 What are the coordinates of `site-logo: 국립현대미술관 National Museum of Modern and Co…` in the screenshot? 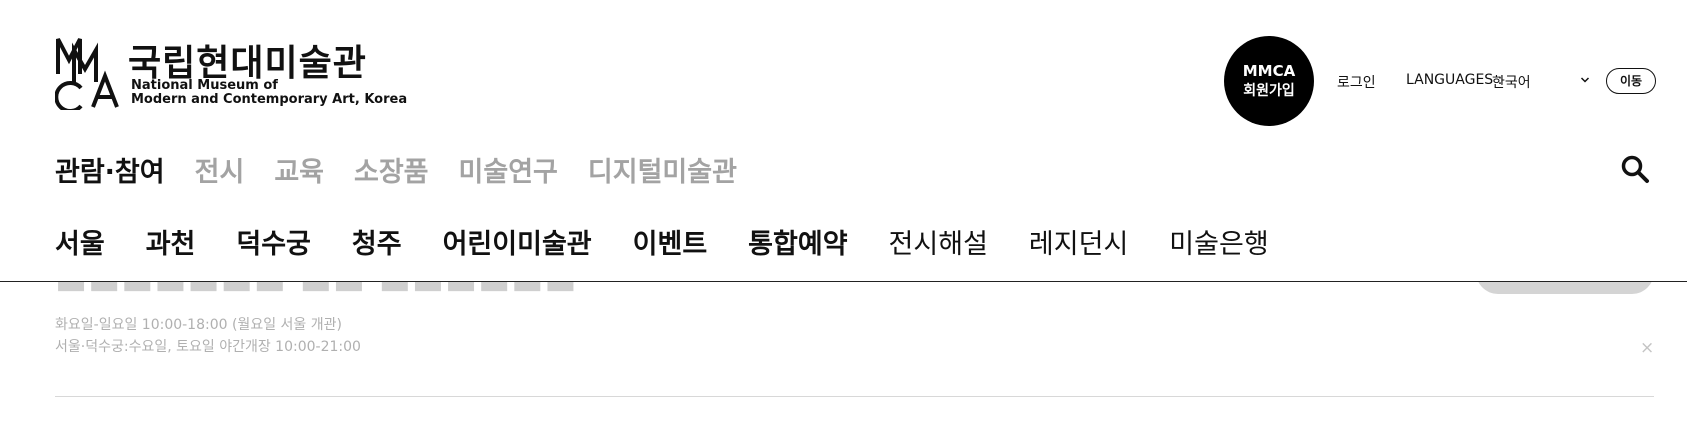 It's located at (231, 73).